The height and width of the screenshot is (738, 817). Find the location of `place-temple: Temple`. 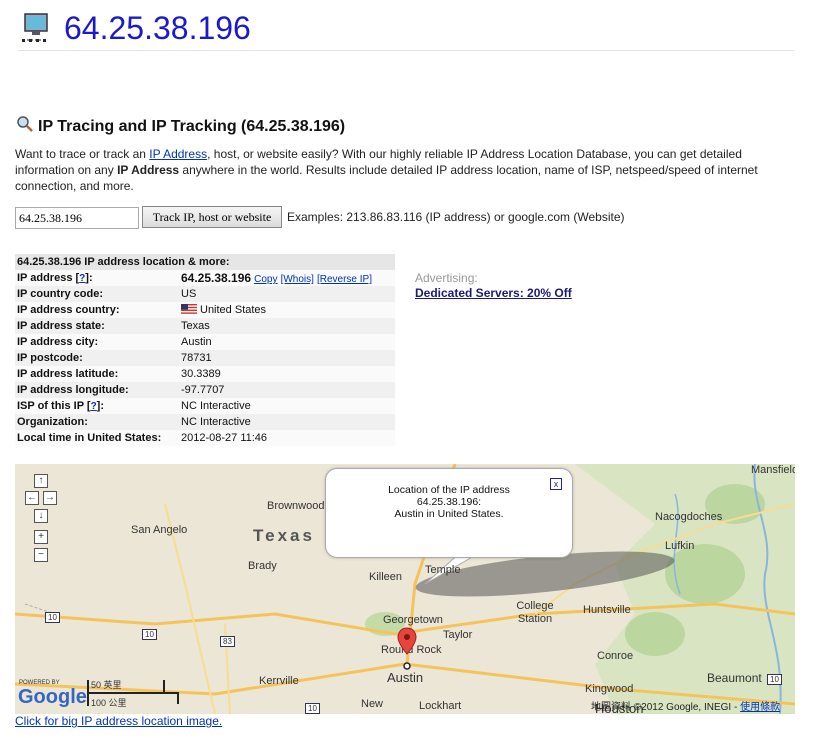

place-temple: Temple is located at coordinates (443, 570).